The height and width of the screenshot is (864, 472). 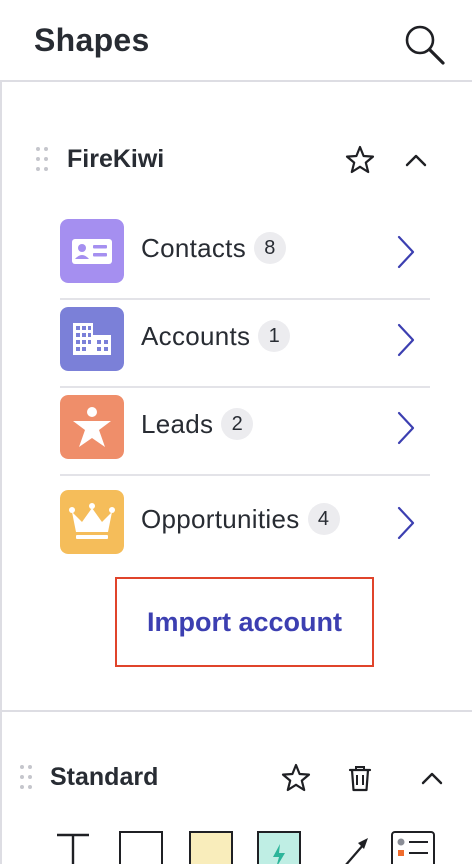 I want to click on import-account-button: Import account, so click(x=244, y=622).